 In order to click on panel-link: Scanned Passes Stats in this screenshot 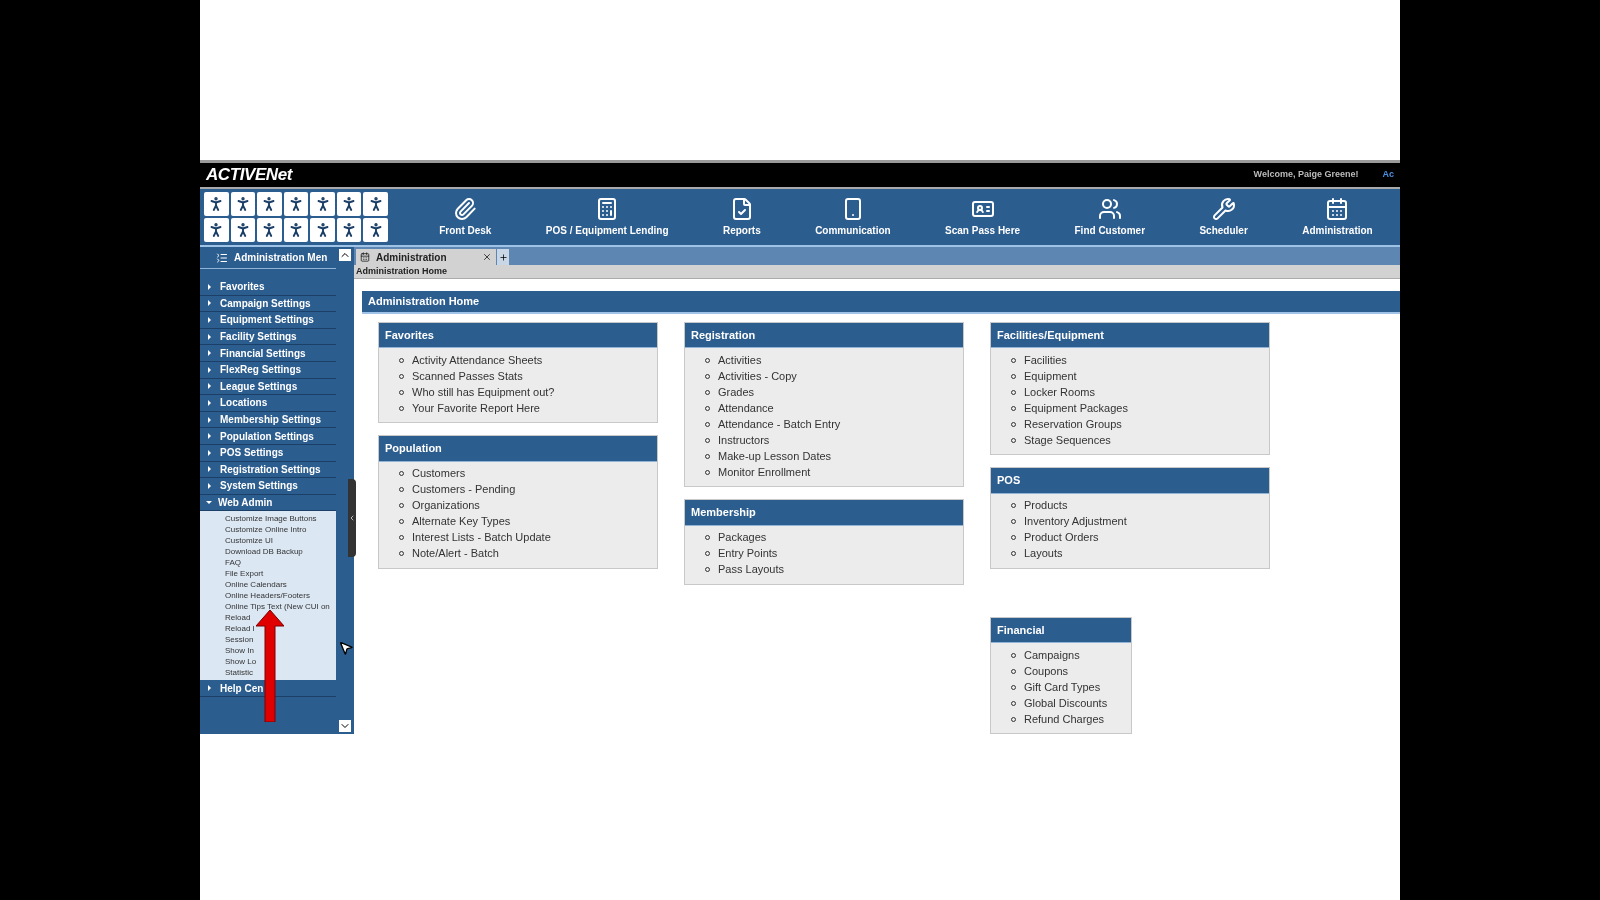, I will do `click(467, 376)`.